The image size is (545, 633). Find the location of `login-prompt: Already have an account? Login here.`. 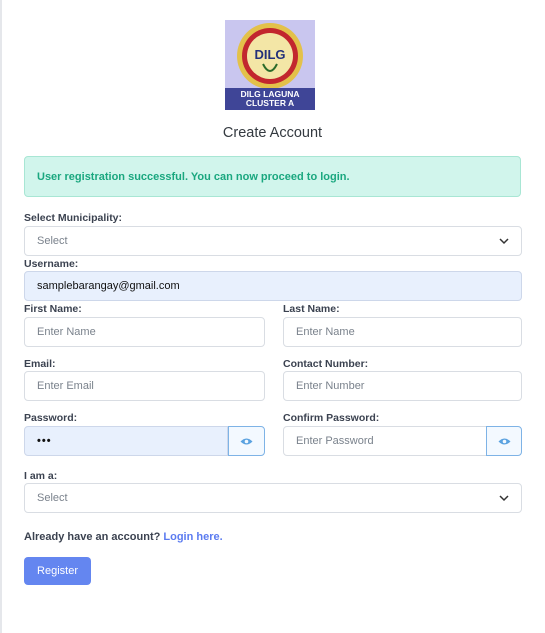

login-prompt: Already have an account? Login here. is located at coordinates (123, 537).